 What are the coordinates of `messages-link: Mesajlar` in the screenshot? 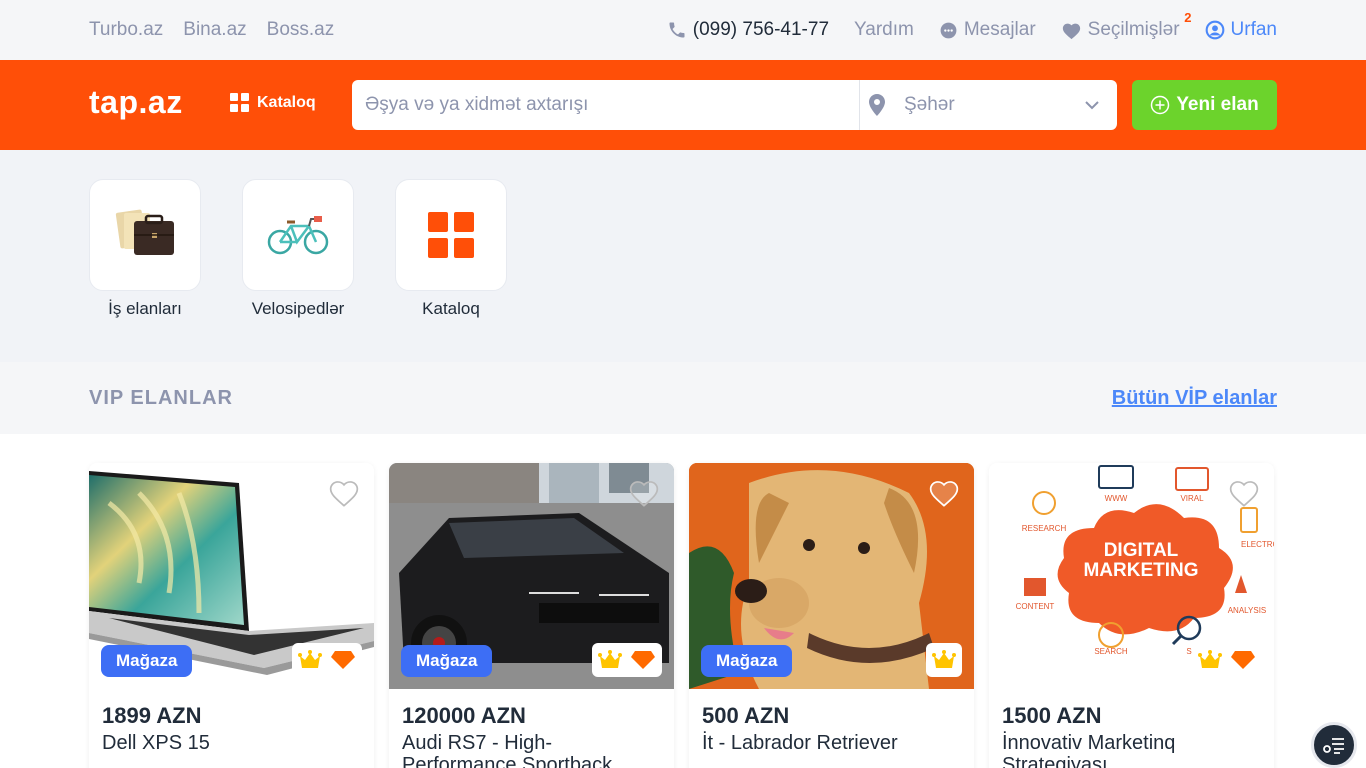 It's located at (987, 30).